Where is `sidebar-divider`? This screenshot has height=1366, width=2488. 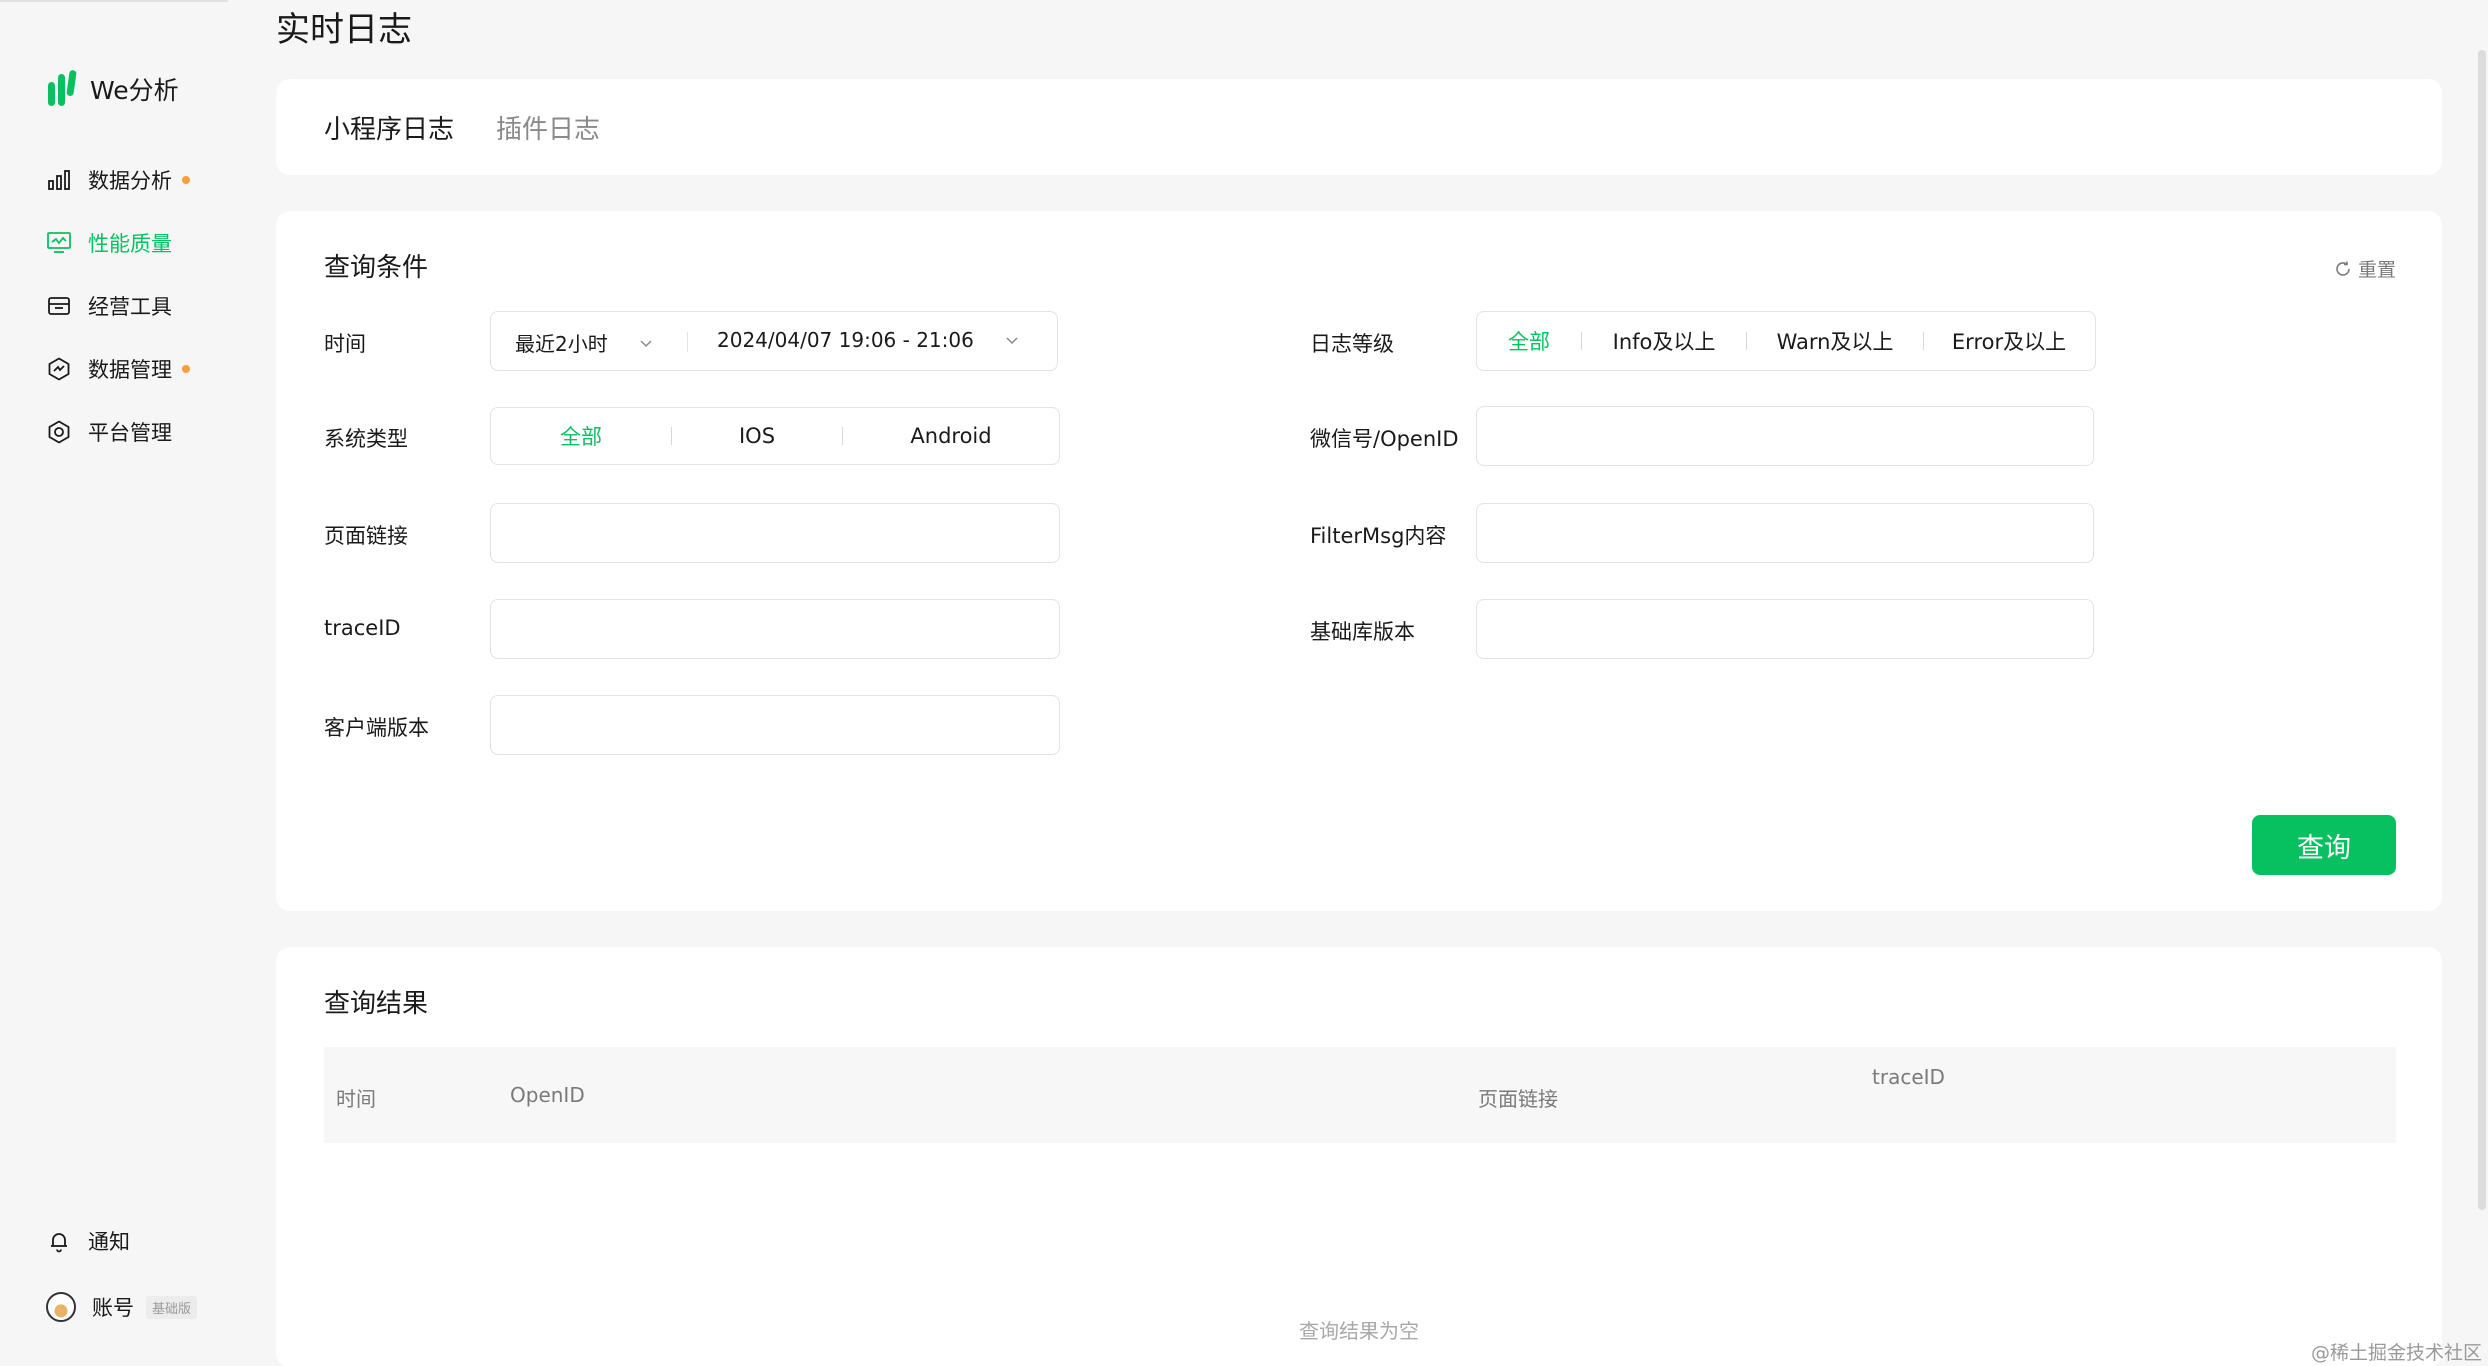 sidebar-divider is located at coordinates (114, 1).